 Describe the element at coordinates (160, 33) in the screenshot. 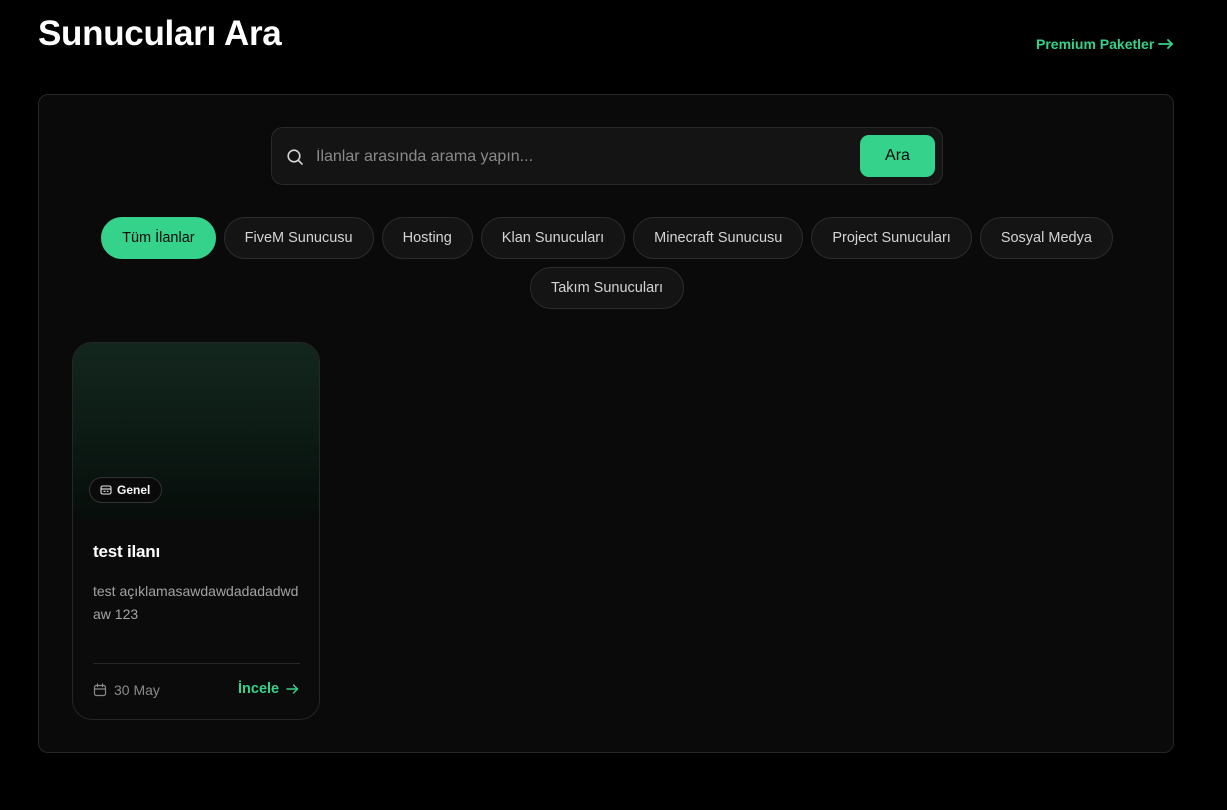

I see `page-title: Sunucuları Ara` at that location.